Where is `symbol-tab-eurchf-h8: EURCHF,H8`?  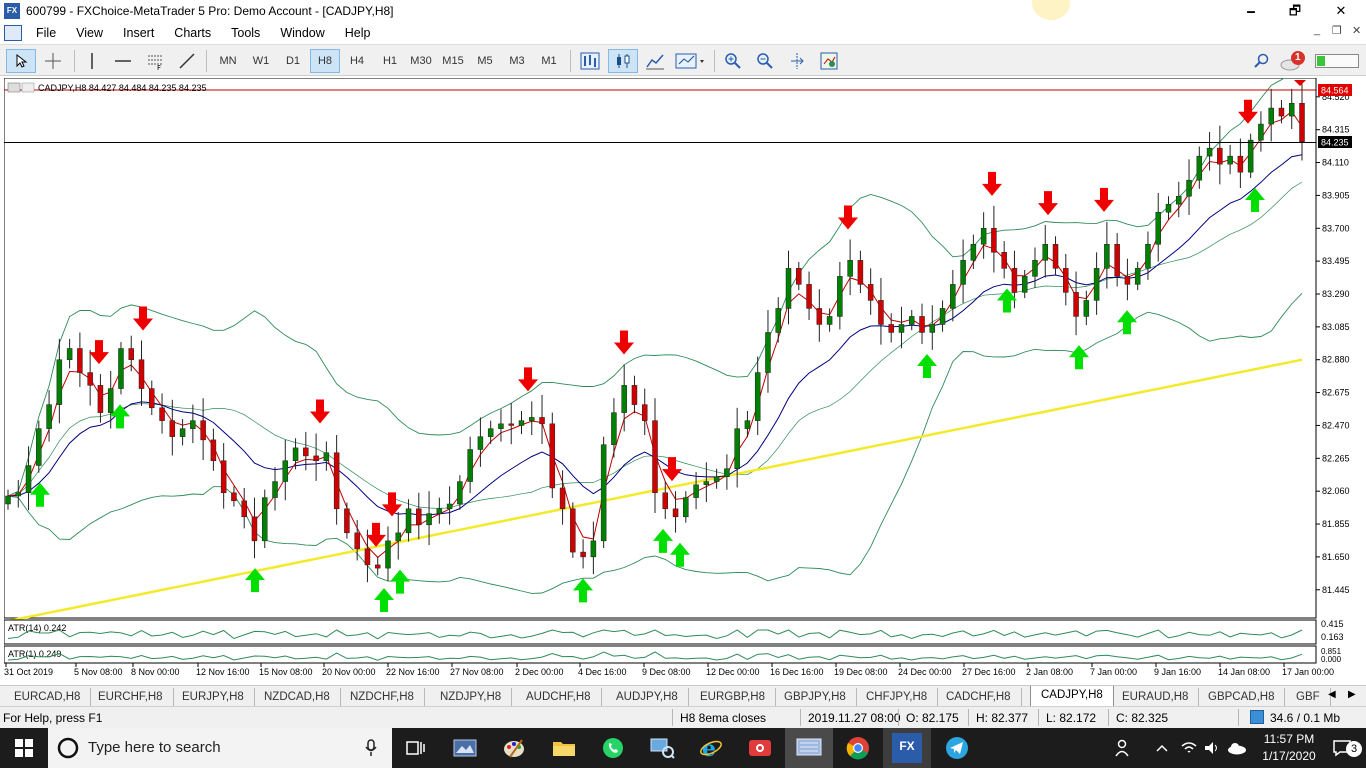
symbol-tab-eurchf-h8: EURCHF,H8 is located at coordinates (131, 697).